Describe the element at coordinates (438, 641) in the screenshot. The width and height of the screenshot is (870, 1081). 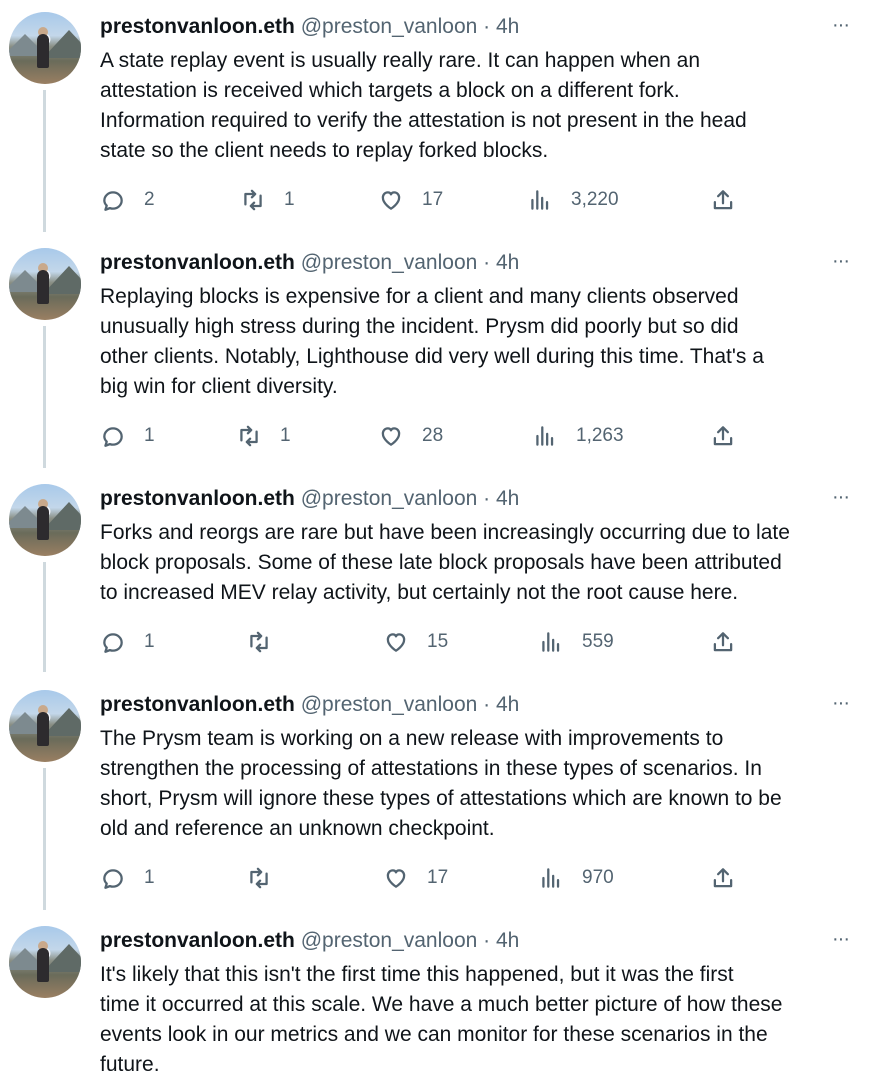
I see `like-count: 15` at that location.